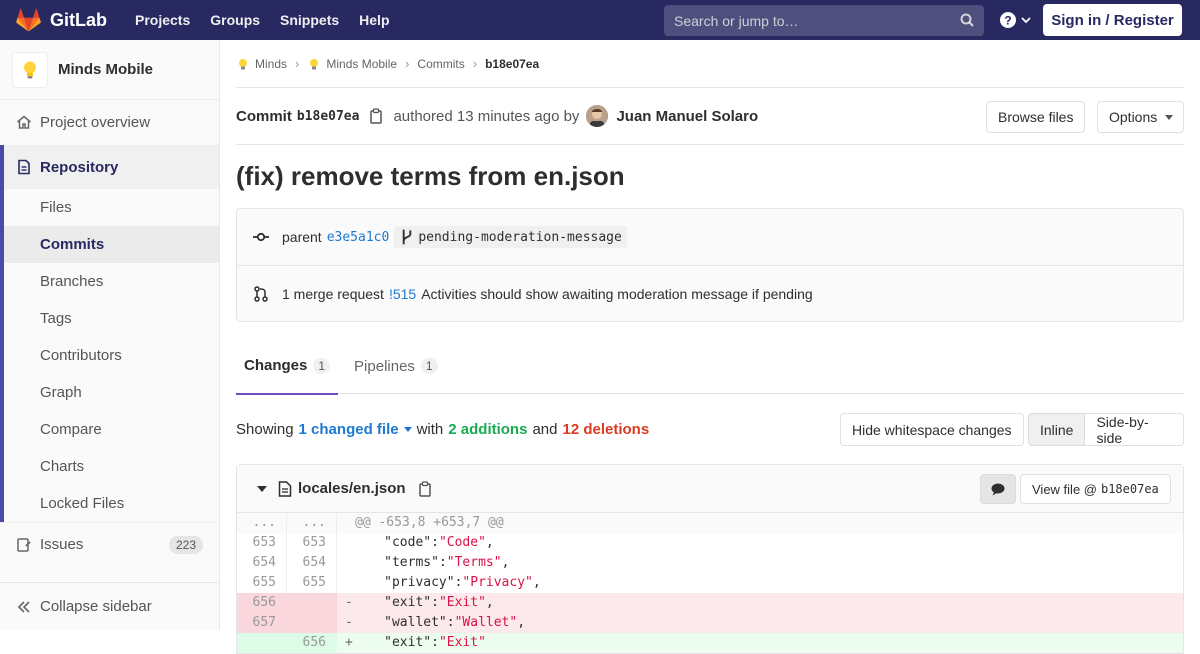  I want to click on sidebar-item-branches: Branches, so click(111, 281).